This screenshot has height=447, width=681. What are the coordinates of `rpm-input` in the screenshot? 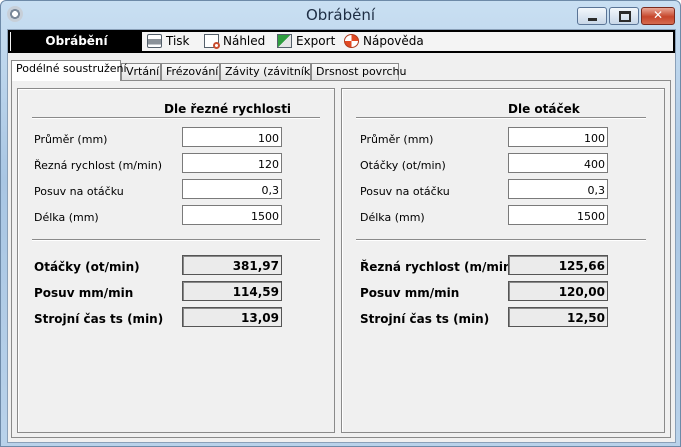 It's located at (558, 163).